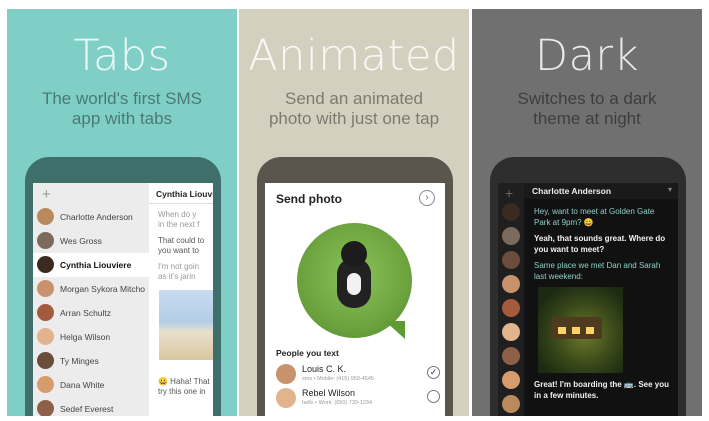  Describe the element at coordinates (178, 250) in the screenshot. I see `message-text: you want to` at that location.